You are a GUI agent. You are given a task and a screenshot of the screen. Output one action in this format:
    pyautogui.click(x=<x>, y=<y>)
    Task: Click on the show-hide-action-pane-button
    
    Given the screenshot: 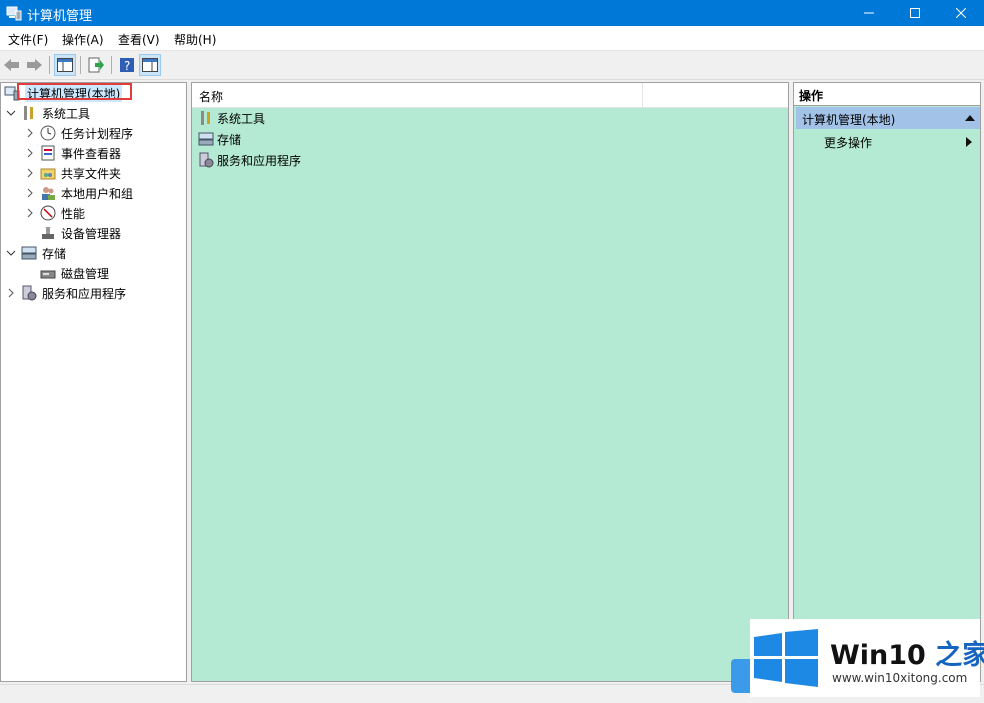 What is the action you would take?
    pyautogui.click(x=150, y=65)
    